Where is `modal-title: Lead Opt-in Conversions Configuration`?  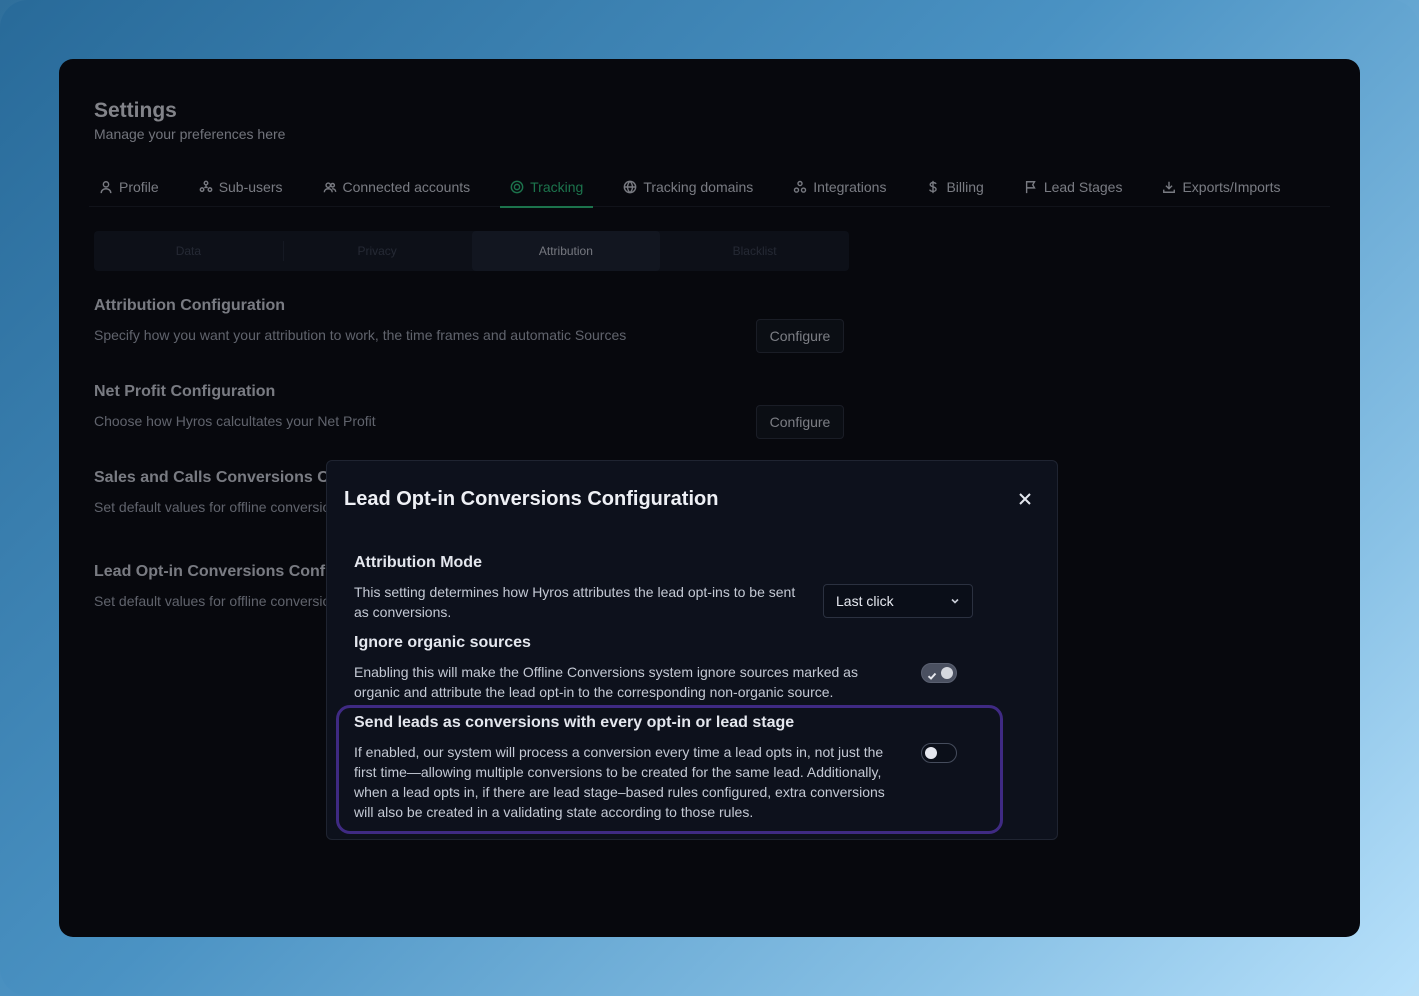
modal-title: Lead Opt-in Conversions Configuration is located at coordinates (531, 499).